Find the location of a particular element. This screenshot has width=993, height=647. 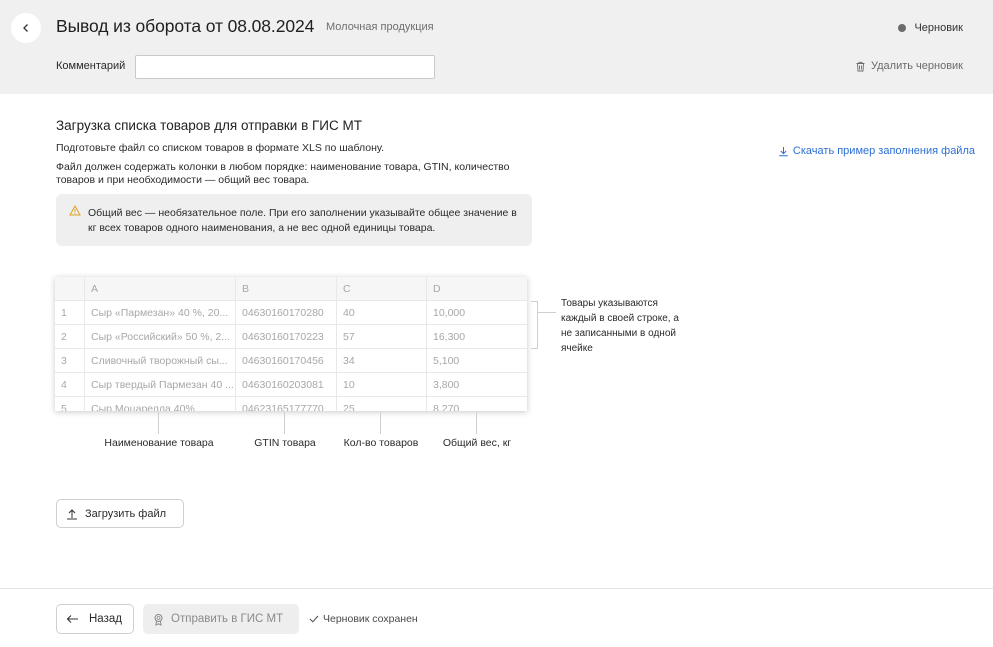

footer-divider is located at coordinates (496, 588).